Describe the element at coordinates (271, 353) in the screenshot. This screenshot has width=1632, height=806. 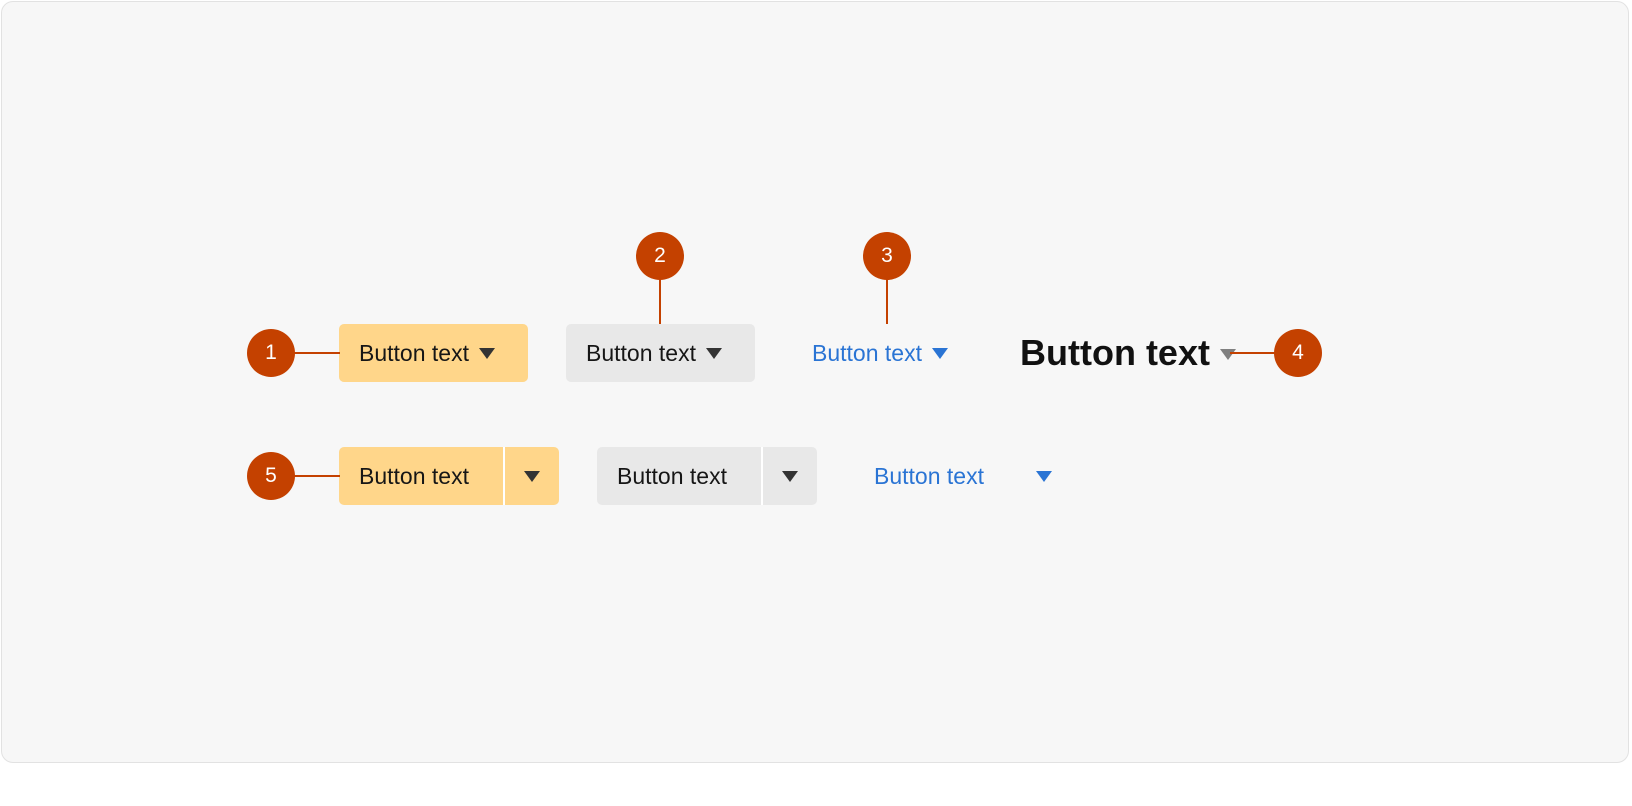
I see `callout-badge-1: 1` at that location.